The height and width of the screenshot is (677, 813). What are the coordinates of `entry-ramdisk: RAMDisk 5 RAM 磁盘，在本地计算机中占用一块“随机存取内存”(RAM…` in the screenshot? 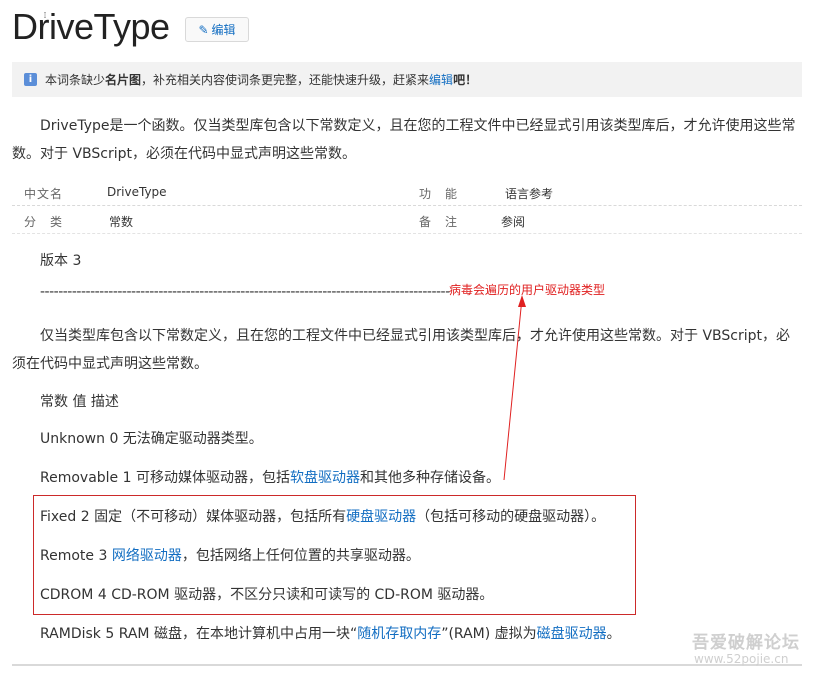 It's located at (330, 634).